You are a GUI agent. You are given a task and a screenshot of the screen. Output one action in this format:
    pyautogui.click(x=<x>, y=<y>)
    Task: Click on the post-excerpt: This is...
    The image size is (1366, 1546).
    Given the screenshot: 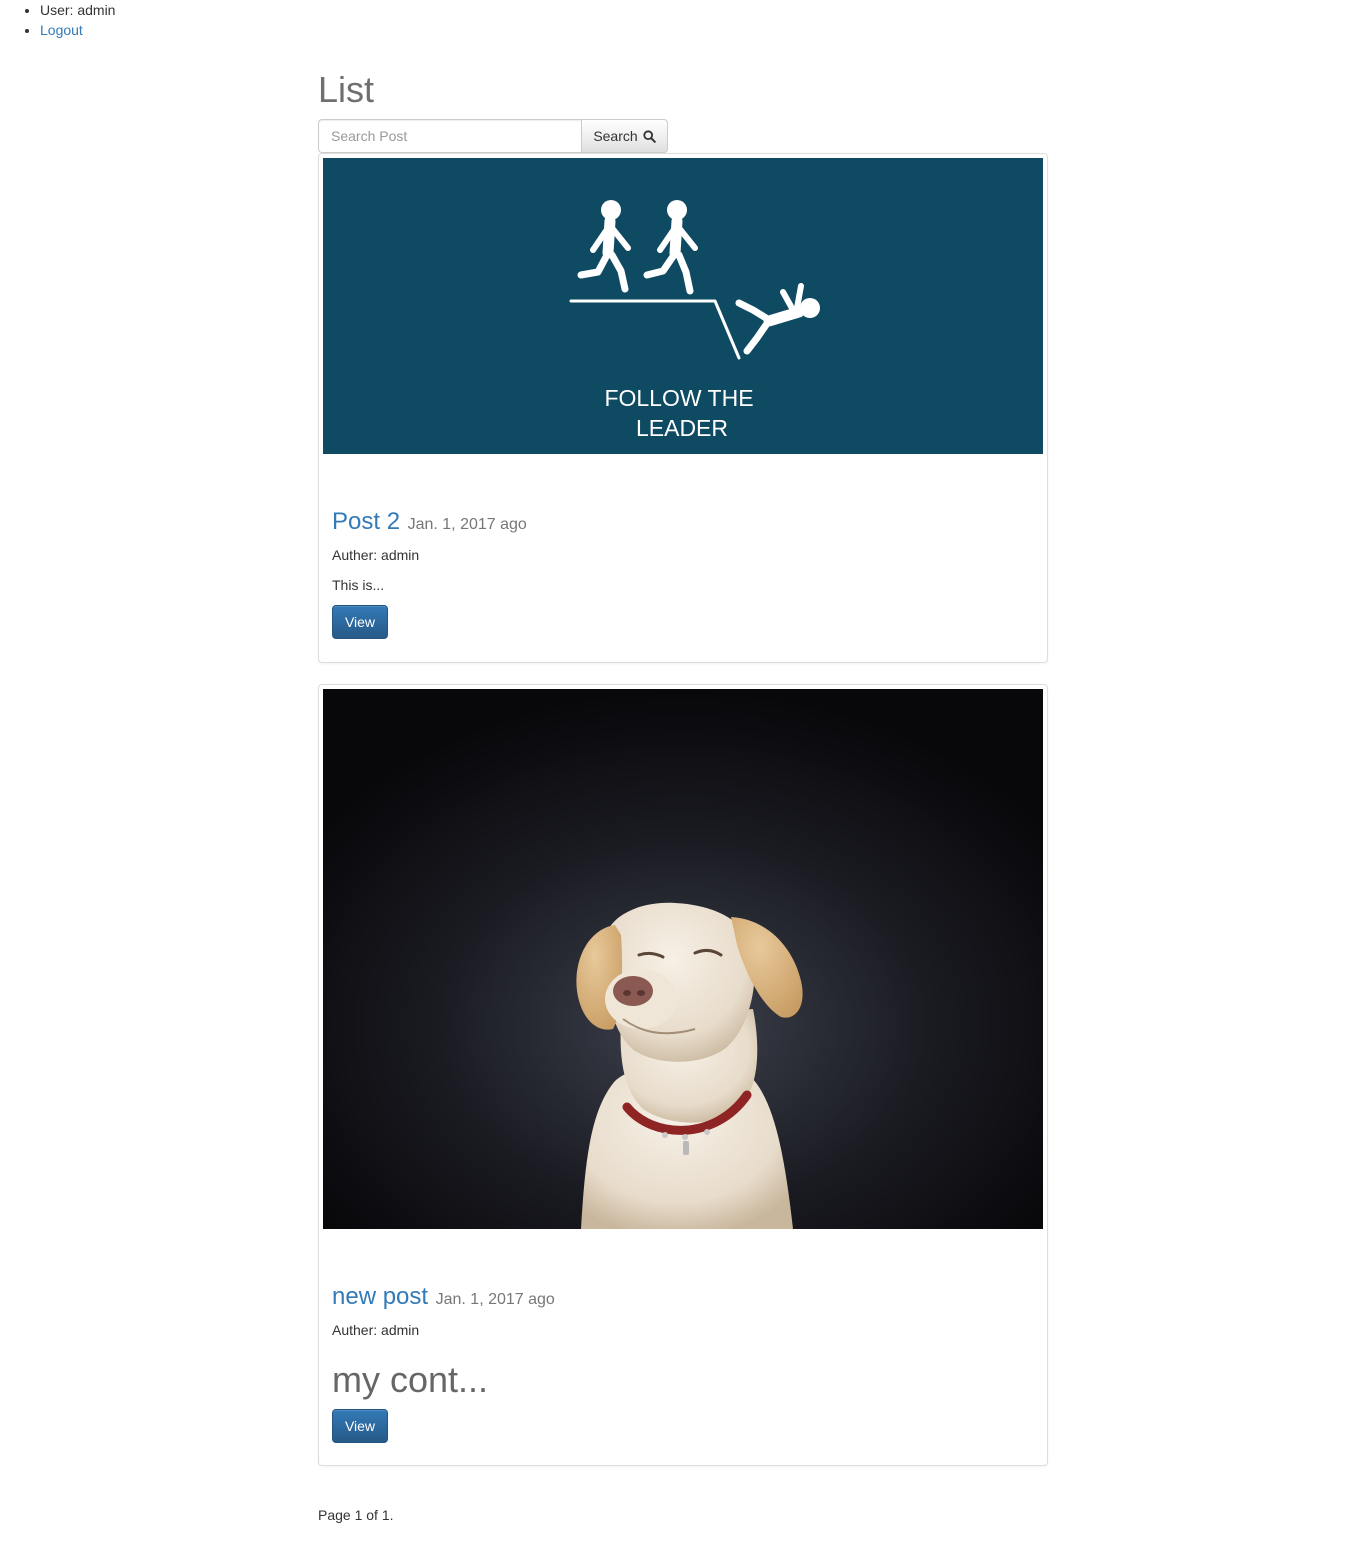 What is the action you would take?
    pyautogui.click(x=358, y=585)
    